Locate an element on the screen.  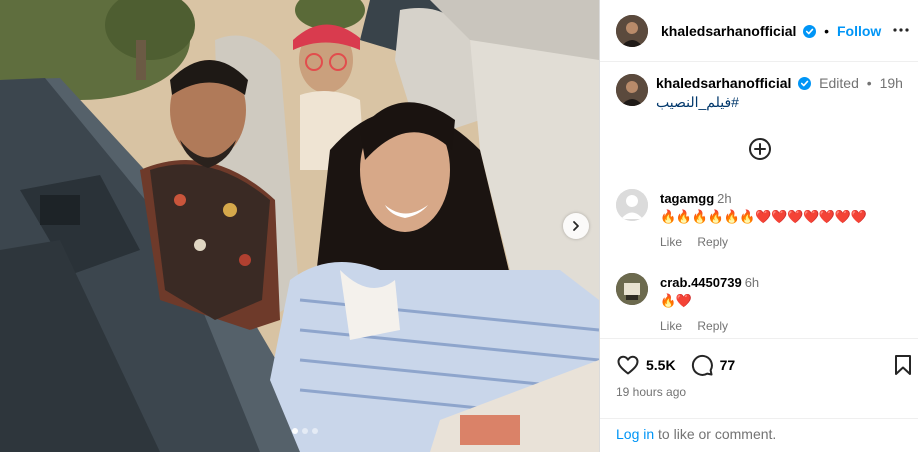
login-link: Log in is located at coordinates (635, 434).